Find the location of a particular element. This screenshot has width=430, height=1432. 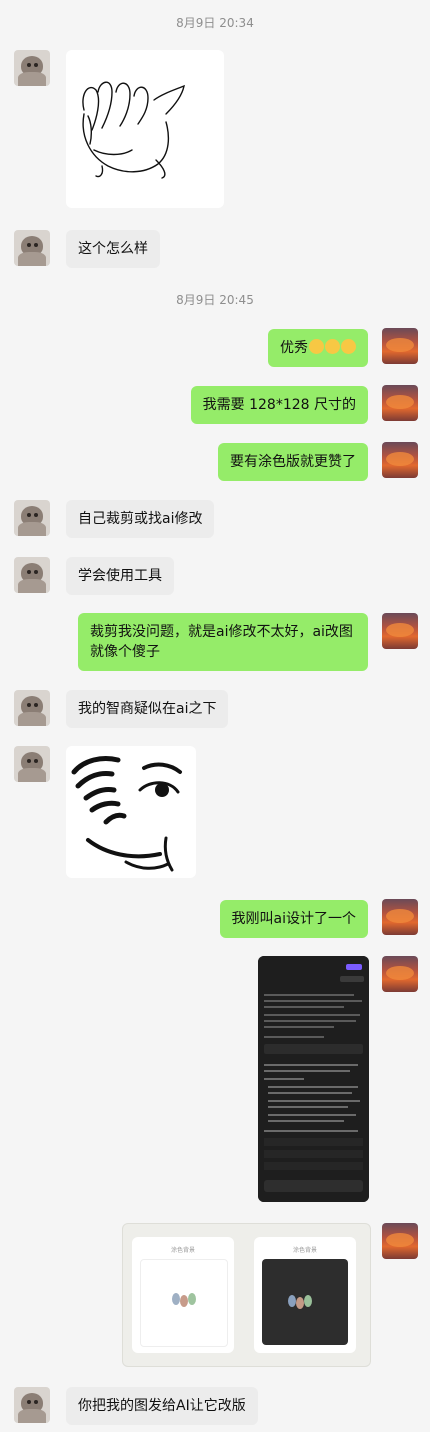

incoming-message: 你把我的图发给AI让它改版 is located at coordinates (162, 1406).